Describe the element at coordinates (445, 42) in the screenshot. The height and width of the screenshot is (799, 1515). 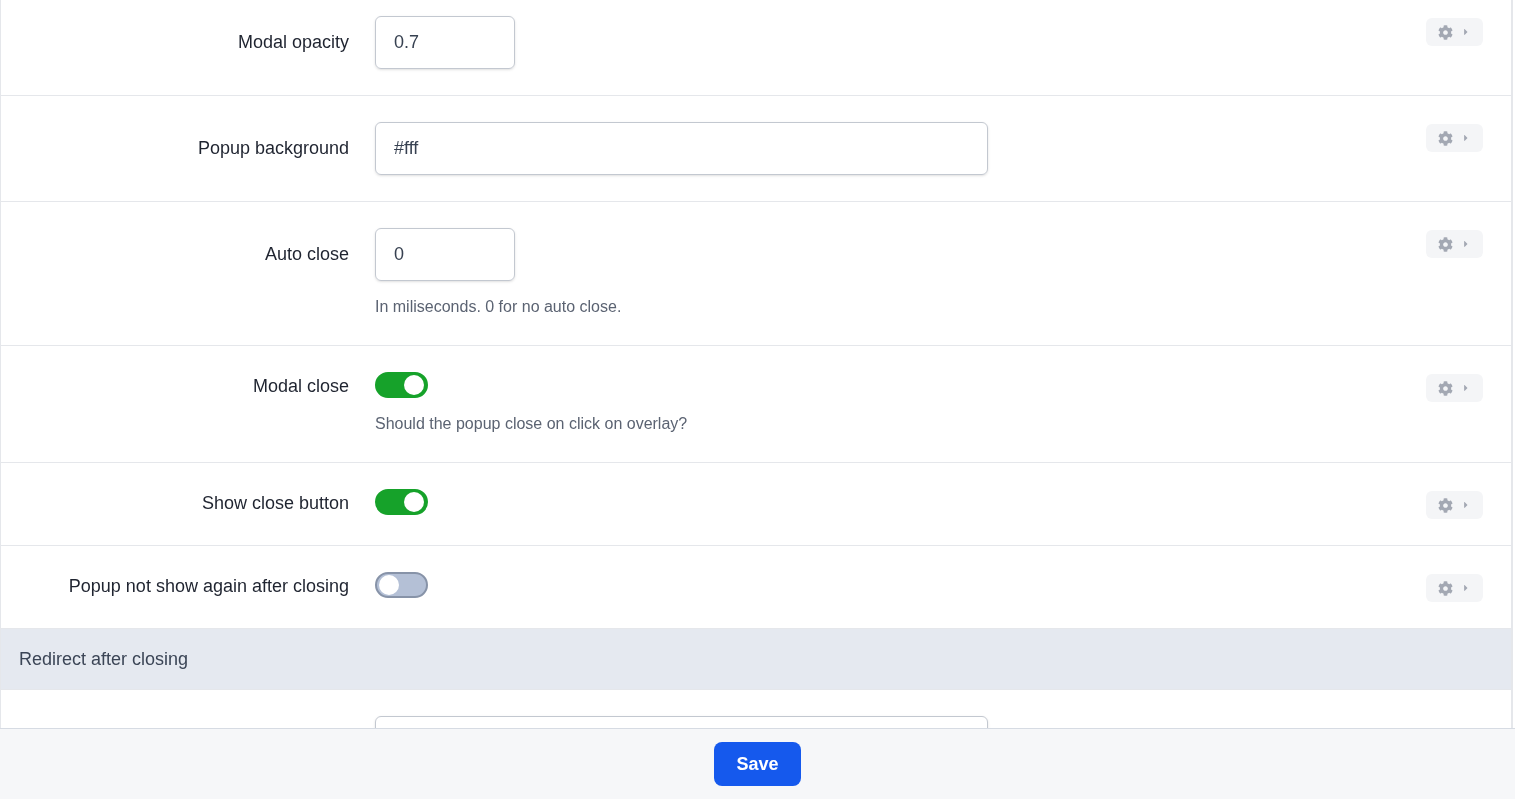
I see `text-field: 0.7` at that location.